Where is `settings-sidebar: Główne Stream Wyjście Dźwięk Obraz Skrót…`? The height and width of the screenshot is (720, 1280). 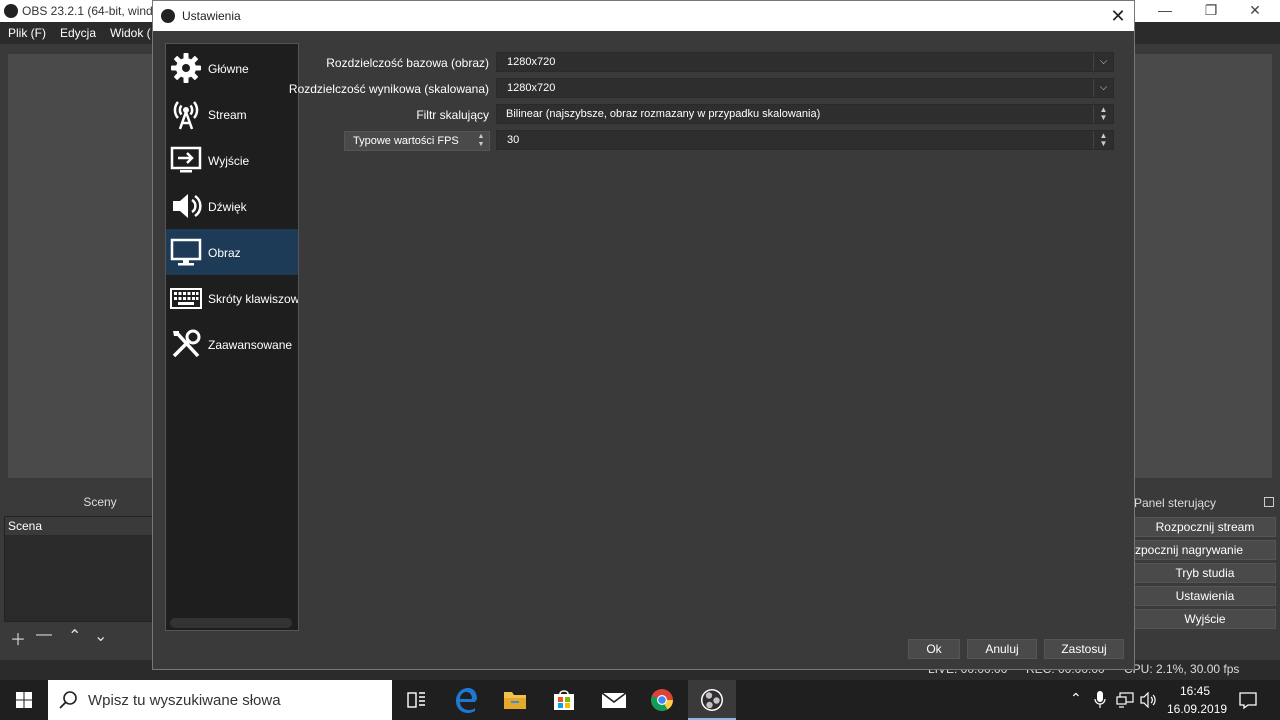
settings-sidebar: Główne Stream Wyjście Dźwięk Obraz Skrót… is located at coordinates (232, 337).